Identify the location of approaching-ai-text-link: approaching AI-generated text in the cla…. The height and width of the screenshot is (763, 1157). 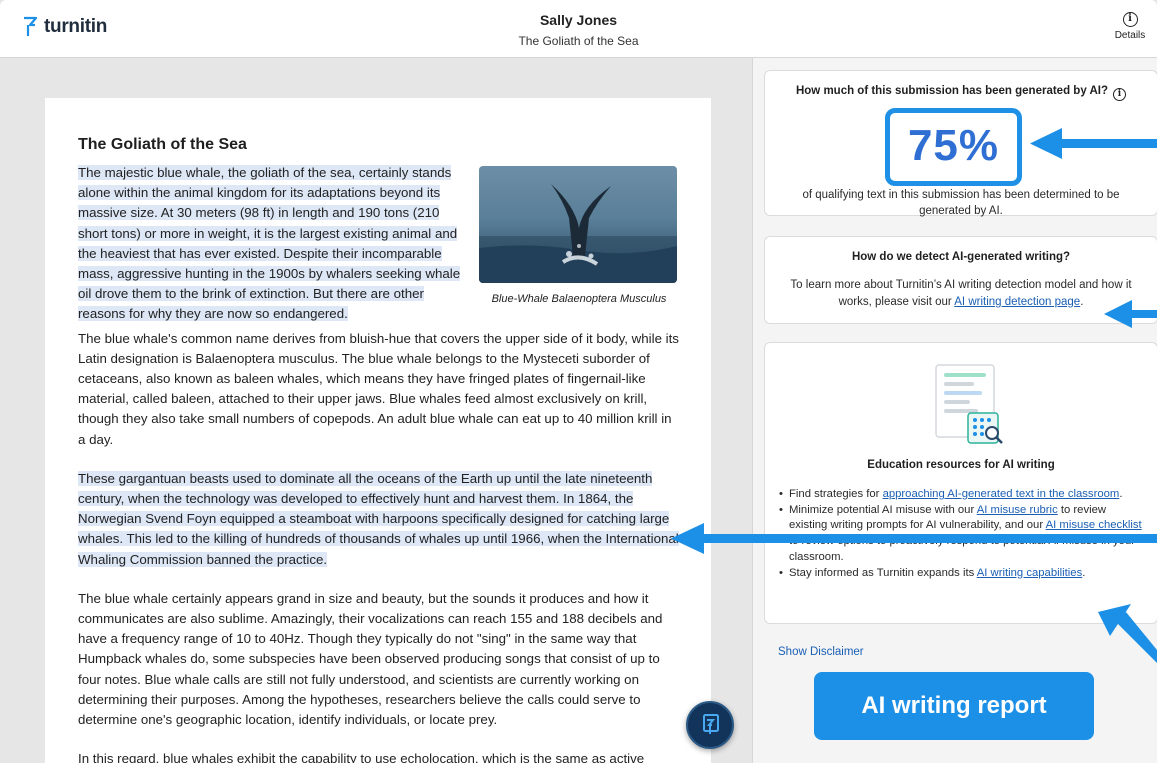
(1001, 494).